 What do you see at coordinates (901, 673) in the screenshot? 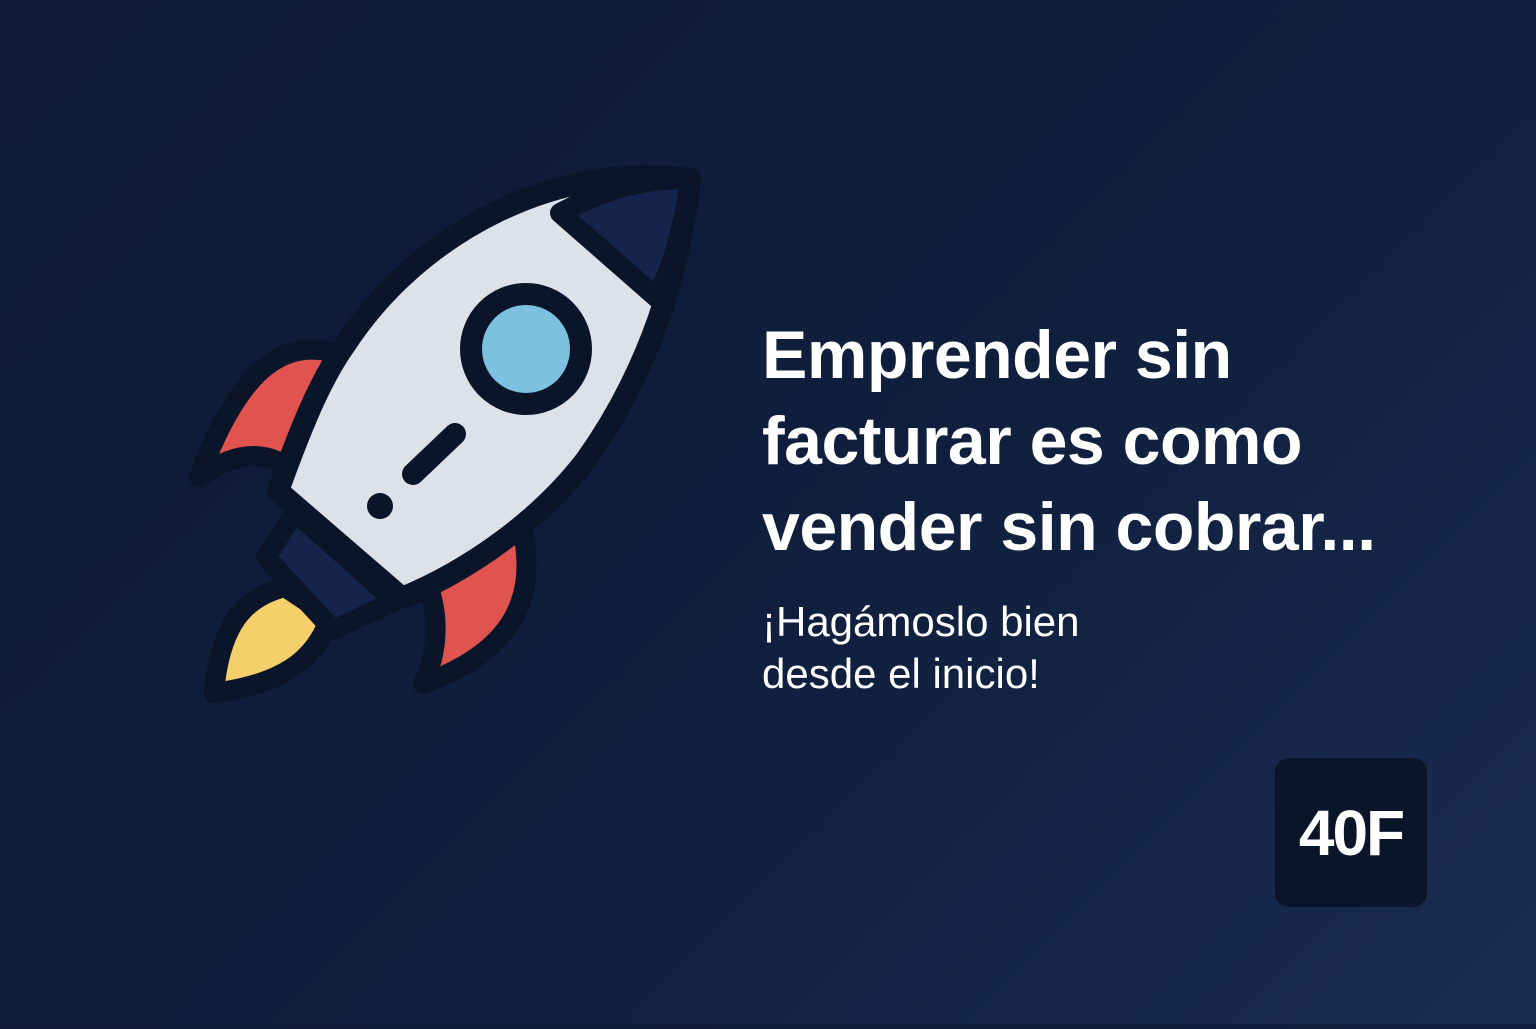
I see `subheadline-line-2: desde el inicio!` at bounding box center [901, 673].